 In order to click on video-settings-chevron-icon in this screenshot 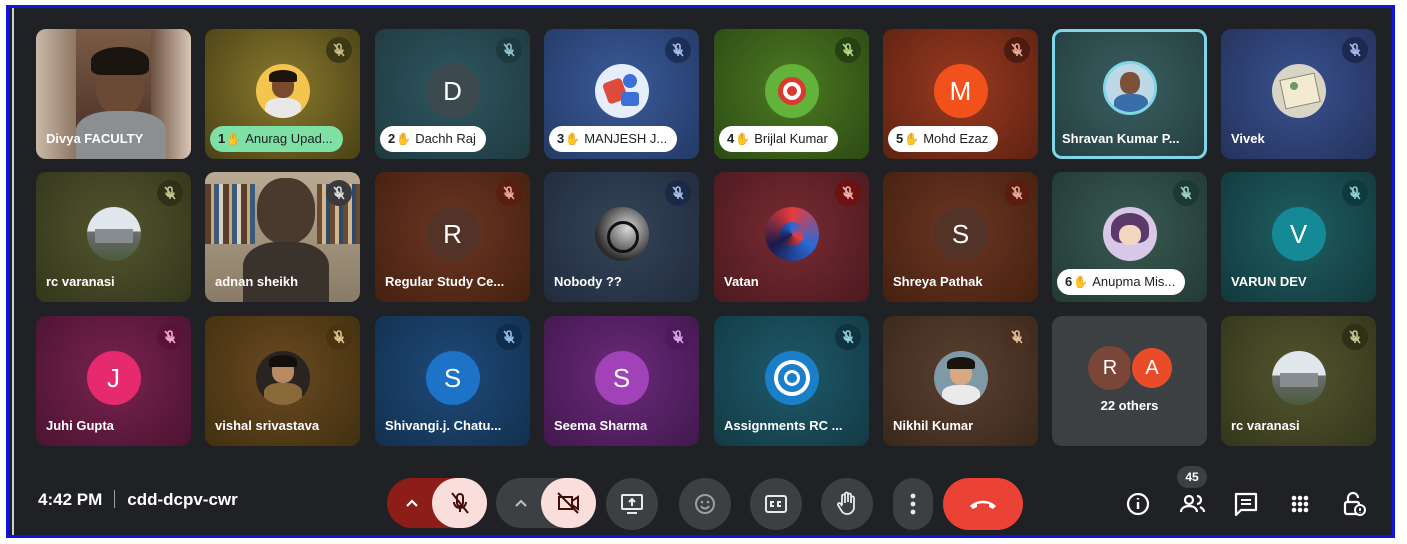, I will do `click(520, 503)`.